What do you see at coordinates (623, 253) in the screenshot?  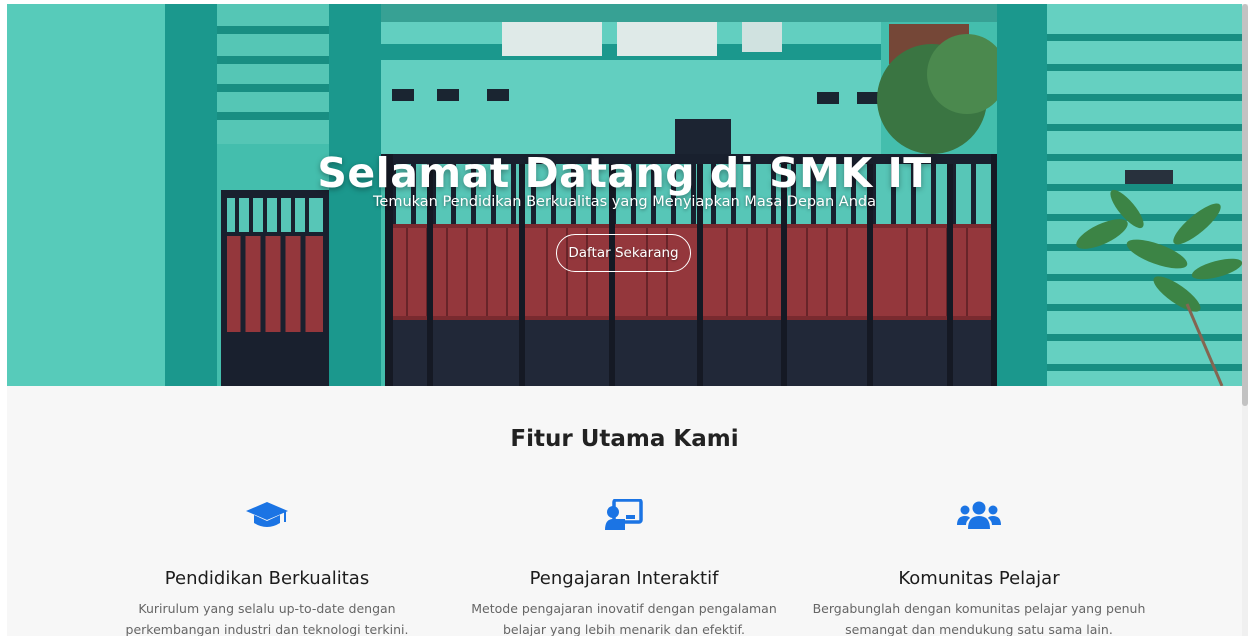 I see `register-now-button: Daftar Sekarang` at bounding box center [623, 253].